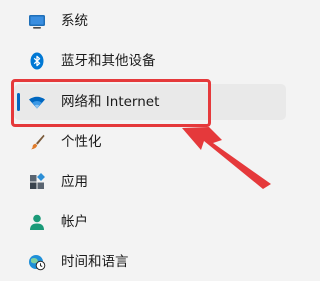 This screenshot has height=281, width=320. I want to click on monitor-icon, so click(37, 22).